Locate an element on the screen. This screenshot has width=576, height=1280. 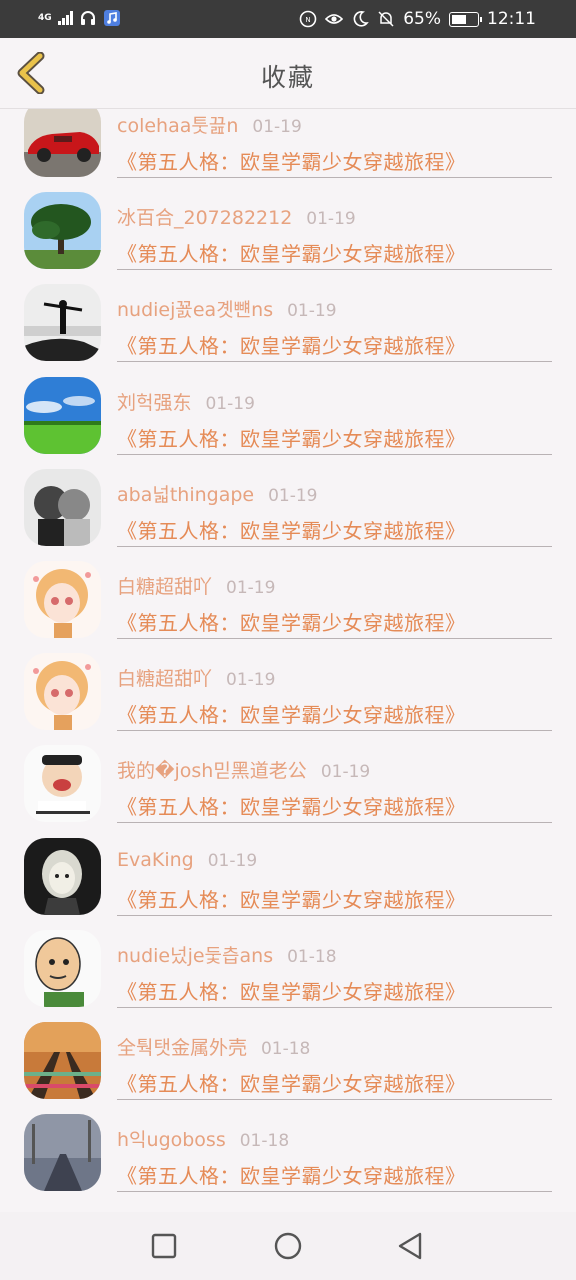
headphones-icon is located at coordinates (87, 18).